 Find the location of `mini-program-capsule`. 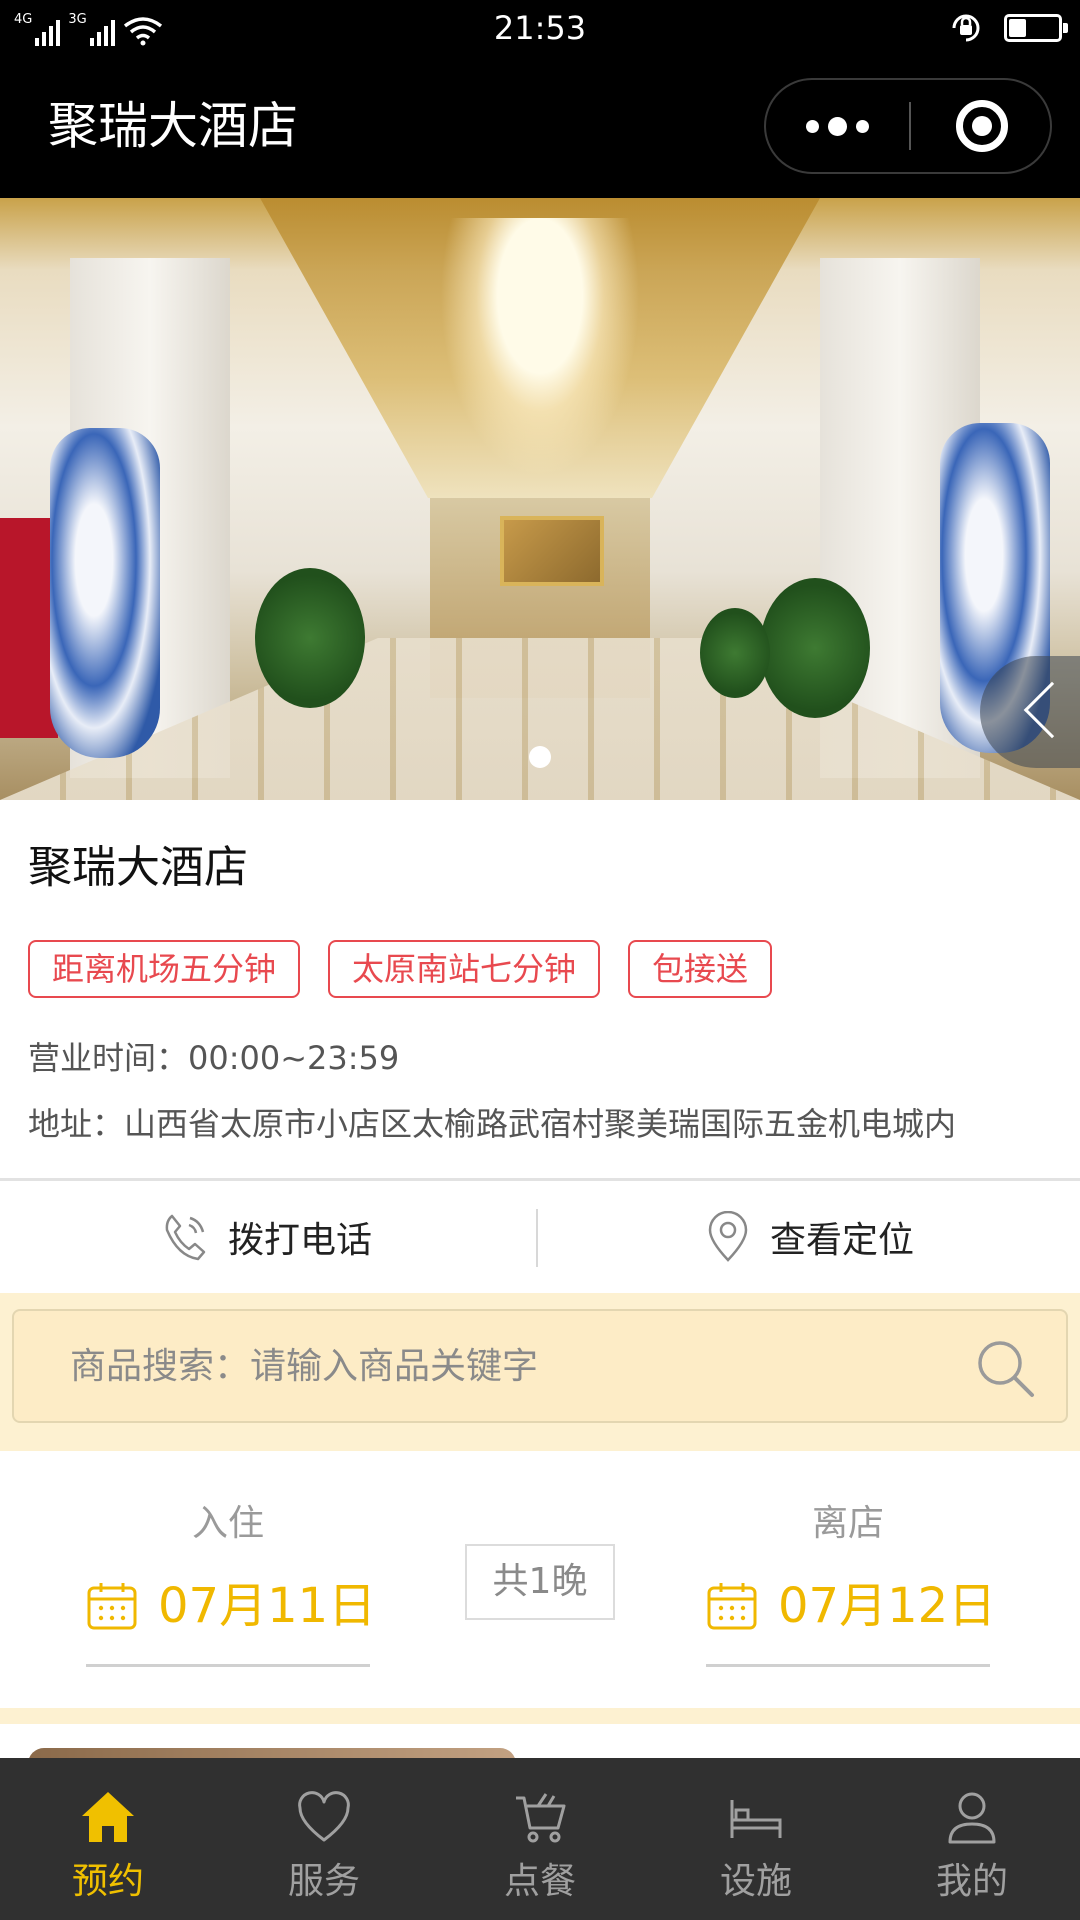

mini-program-capsule is located at coordinates (908, 126).